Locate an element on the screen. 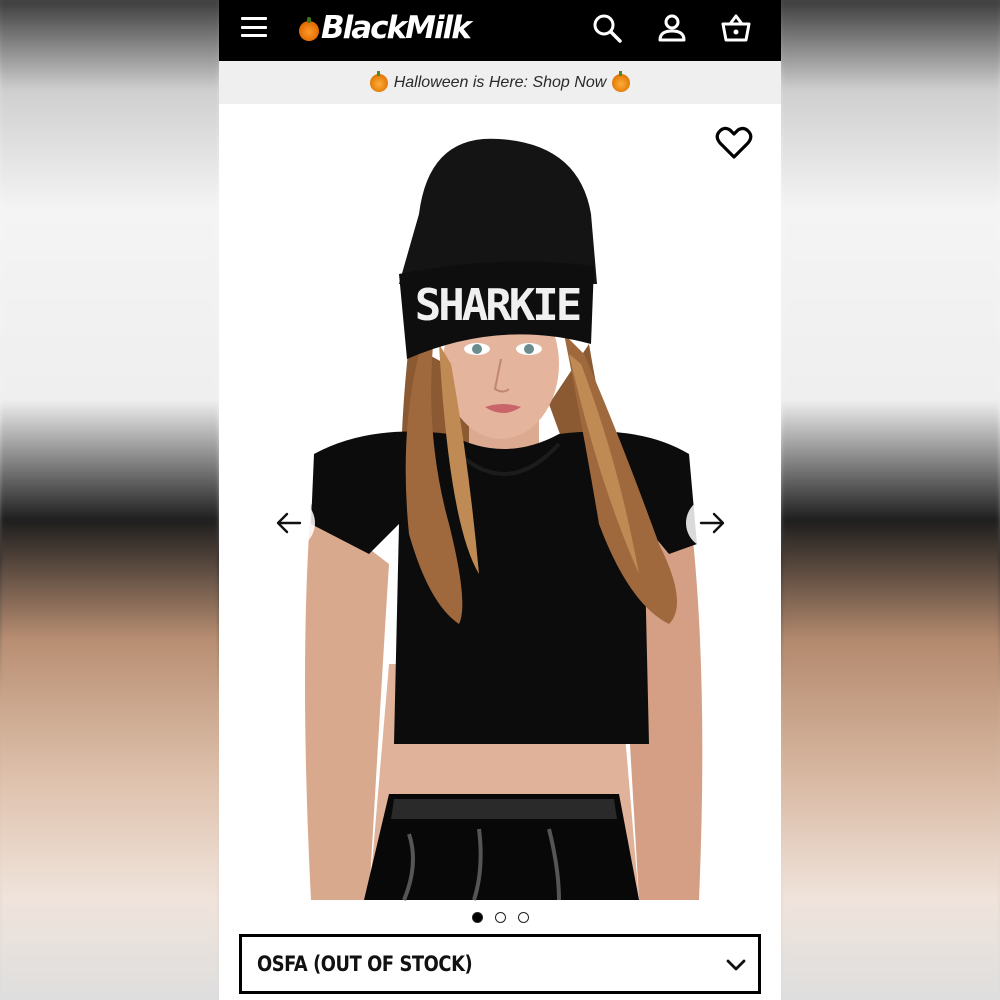 Image resolution: width=1000 pixels, height=1000 pixels. arrow-right-icon is located at coordinates (712, 523).